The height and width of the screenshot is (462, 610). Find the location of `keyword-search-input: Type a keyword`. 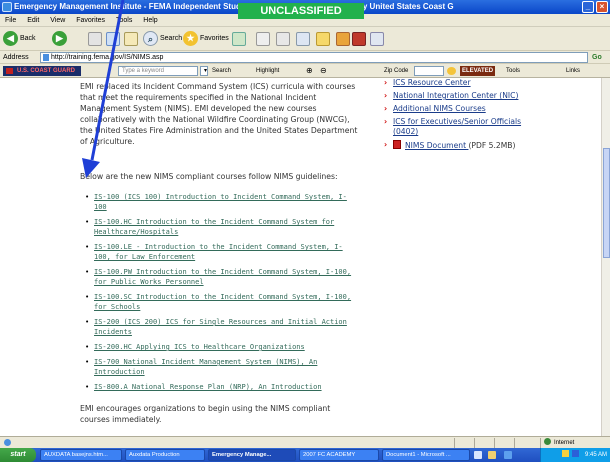

keyword-search-input: Type a keyword is located at coordinates (158, 71).